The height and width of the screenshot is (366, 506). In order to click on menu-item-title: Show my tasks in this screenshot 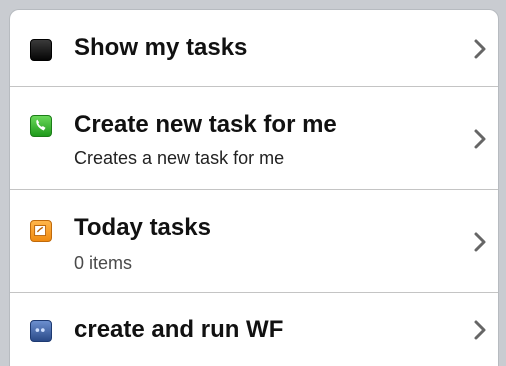, I will do `click(161, 47)`.